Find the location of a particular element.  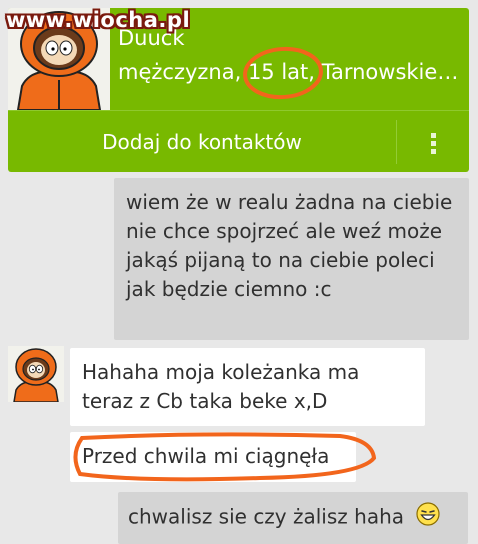

watermark: www.wiocha.pl is located at coordinates (98, 20).